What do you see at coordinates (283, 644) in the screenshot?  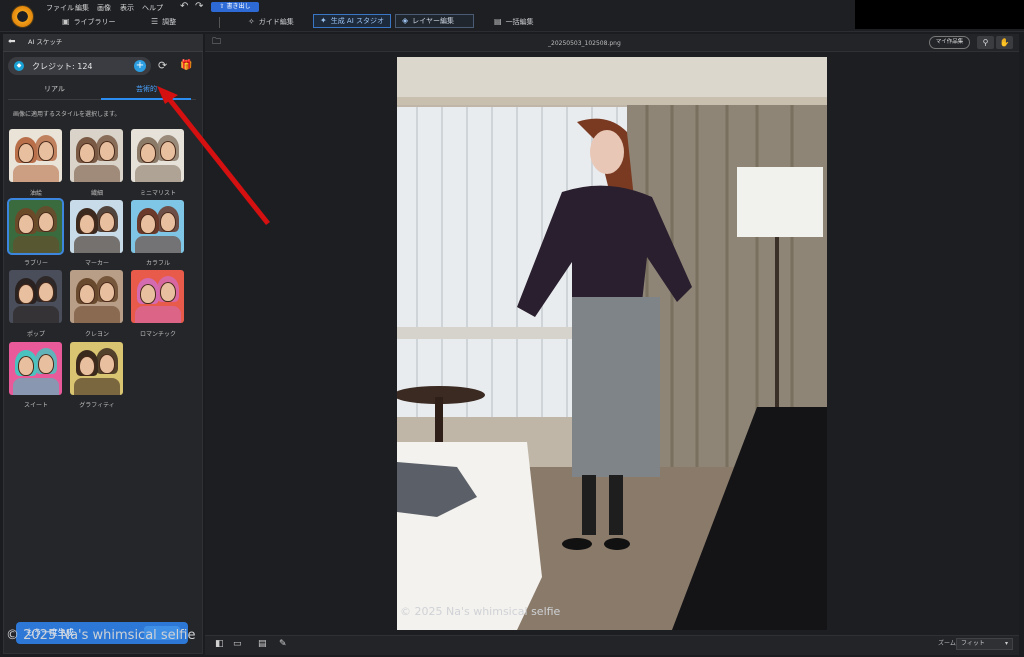 I see `brush-icon: ✎` at bounding box center [283, 644].